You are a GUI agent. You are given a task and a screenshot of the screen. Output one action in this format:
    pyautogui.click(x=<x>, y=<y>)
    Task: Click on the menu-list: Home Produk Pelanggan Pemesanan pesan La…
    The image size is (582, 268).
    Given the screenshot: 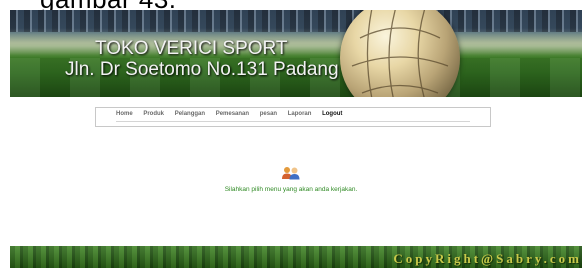 What is the action you would take?
    pyautogui.click(x=233, y=114)
    